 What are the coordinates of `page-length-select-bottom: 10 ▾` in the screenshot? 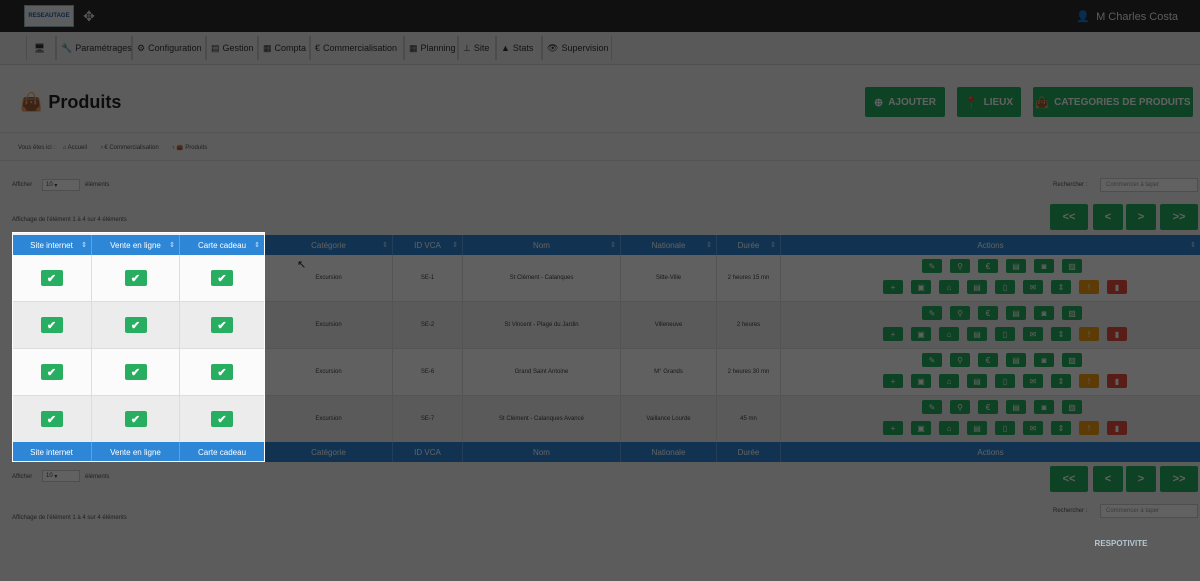 It's located at (61, 476).